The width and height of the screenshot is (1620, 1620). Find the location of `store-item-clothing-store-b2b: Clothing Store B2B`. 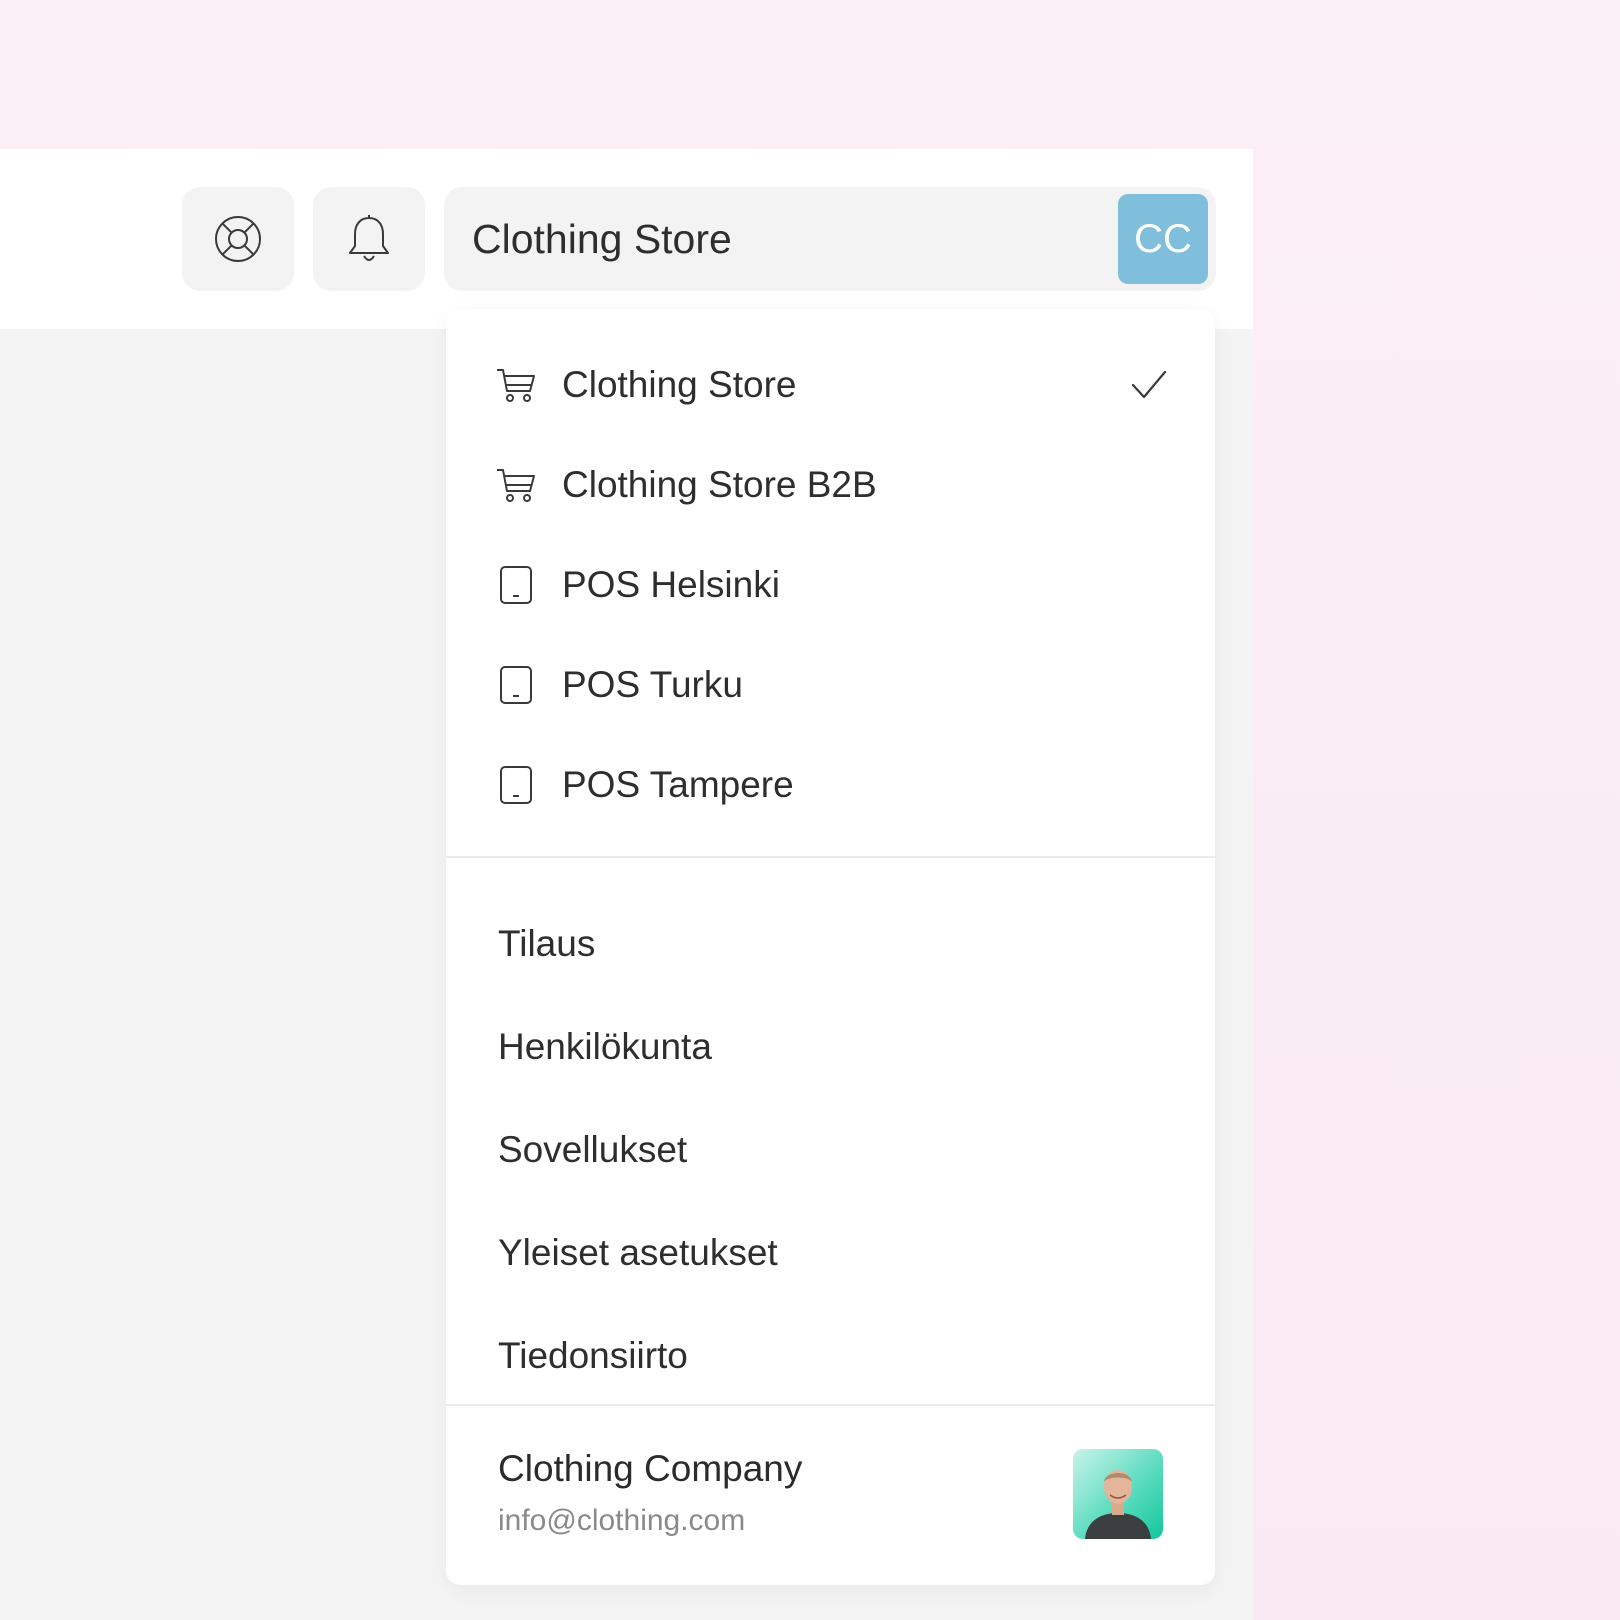

store-item-clothing-store-b2b: Clothing Store B2B is located at coordinates (830, 485).